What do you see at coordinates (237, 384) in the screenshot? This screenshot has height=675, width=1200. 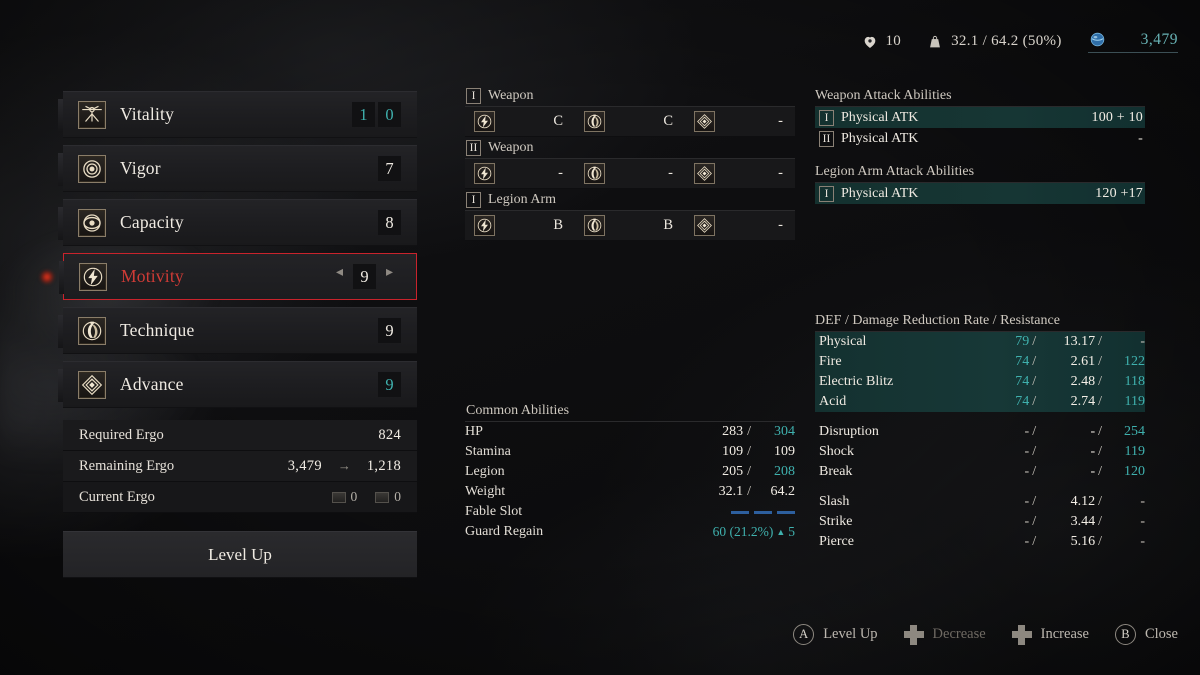 I see `stat-row-advance: Advance 9` at bounding box center [237, 384].